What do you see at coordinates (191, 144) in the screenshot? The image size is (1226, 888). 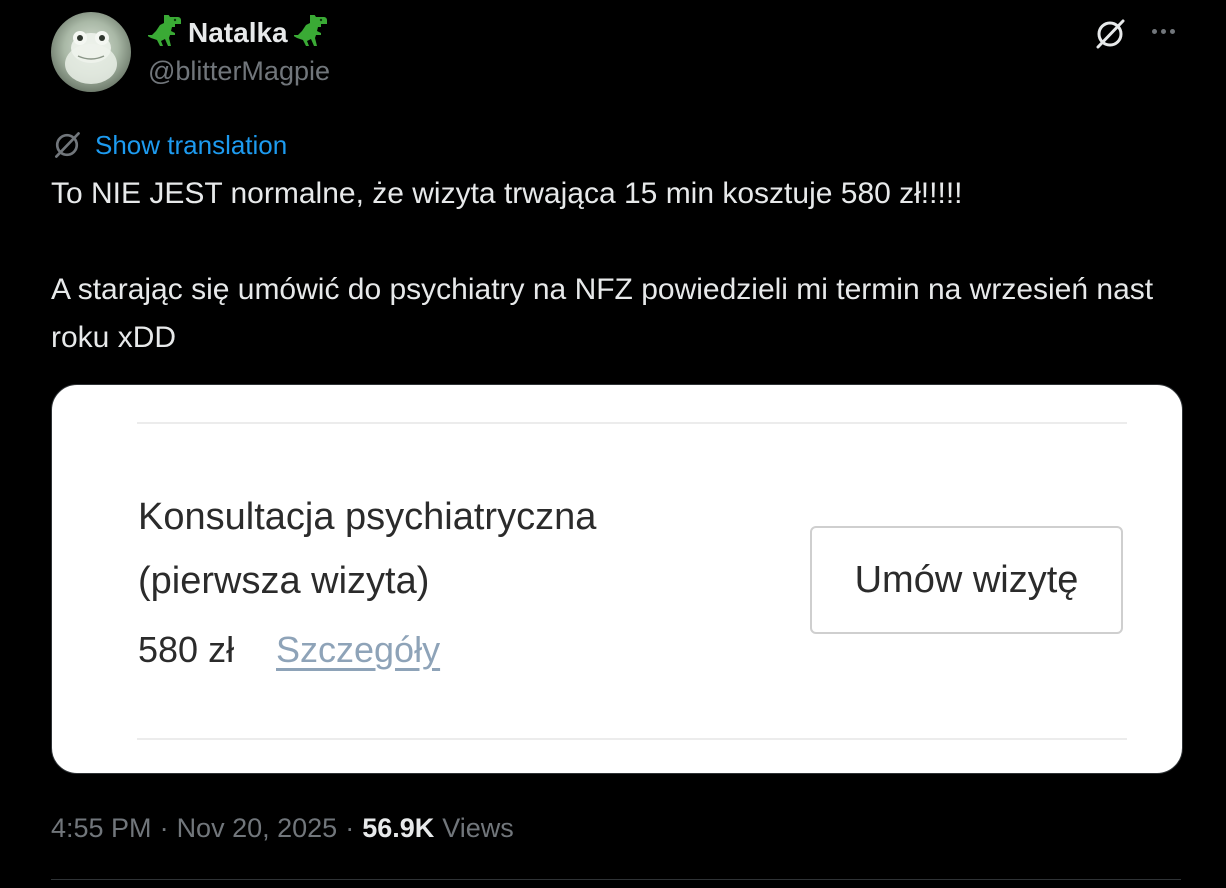 I see `show-translation-label: Show translation` at bounding box center [191, 144].